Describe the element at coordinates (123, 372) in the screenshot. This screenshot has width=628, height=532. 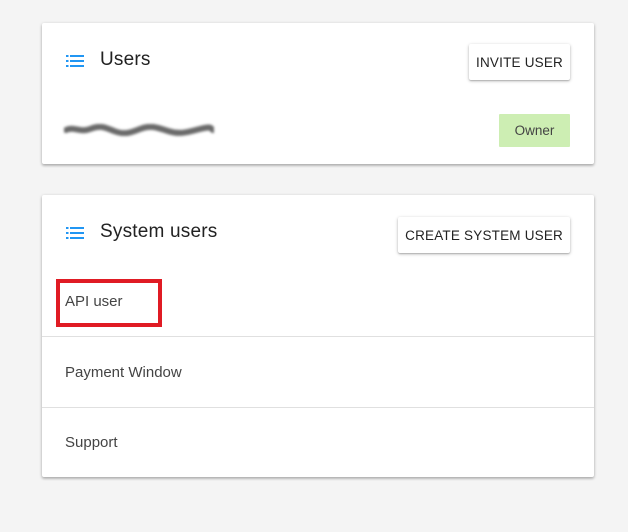
I see `system-user-label: Payment Window` at that location.